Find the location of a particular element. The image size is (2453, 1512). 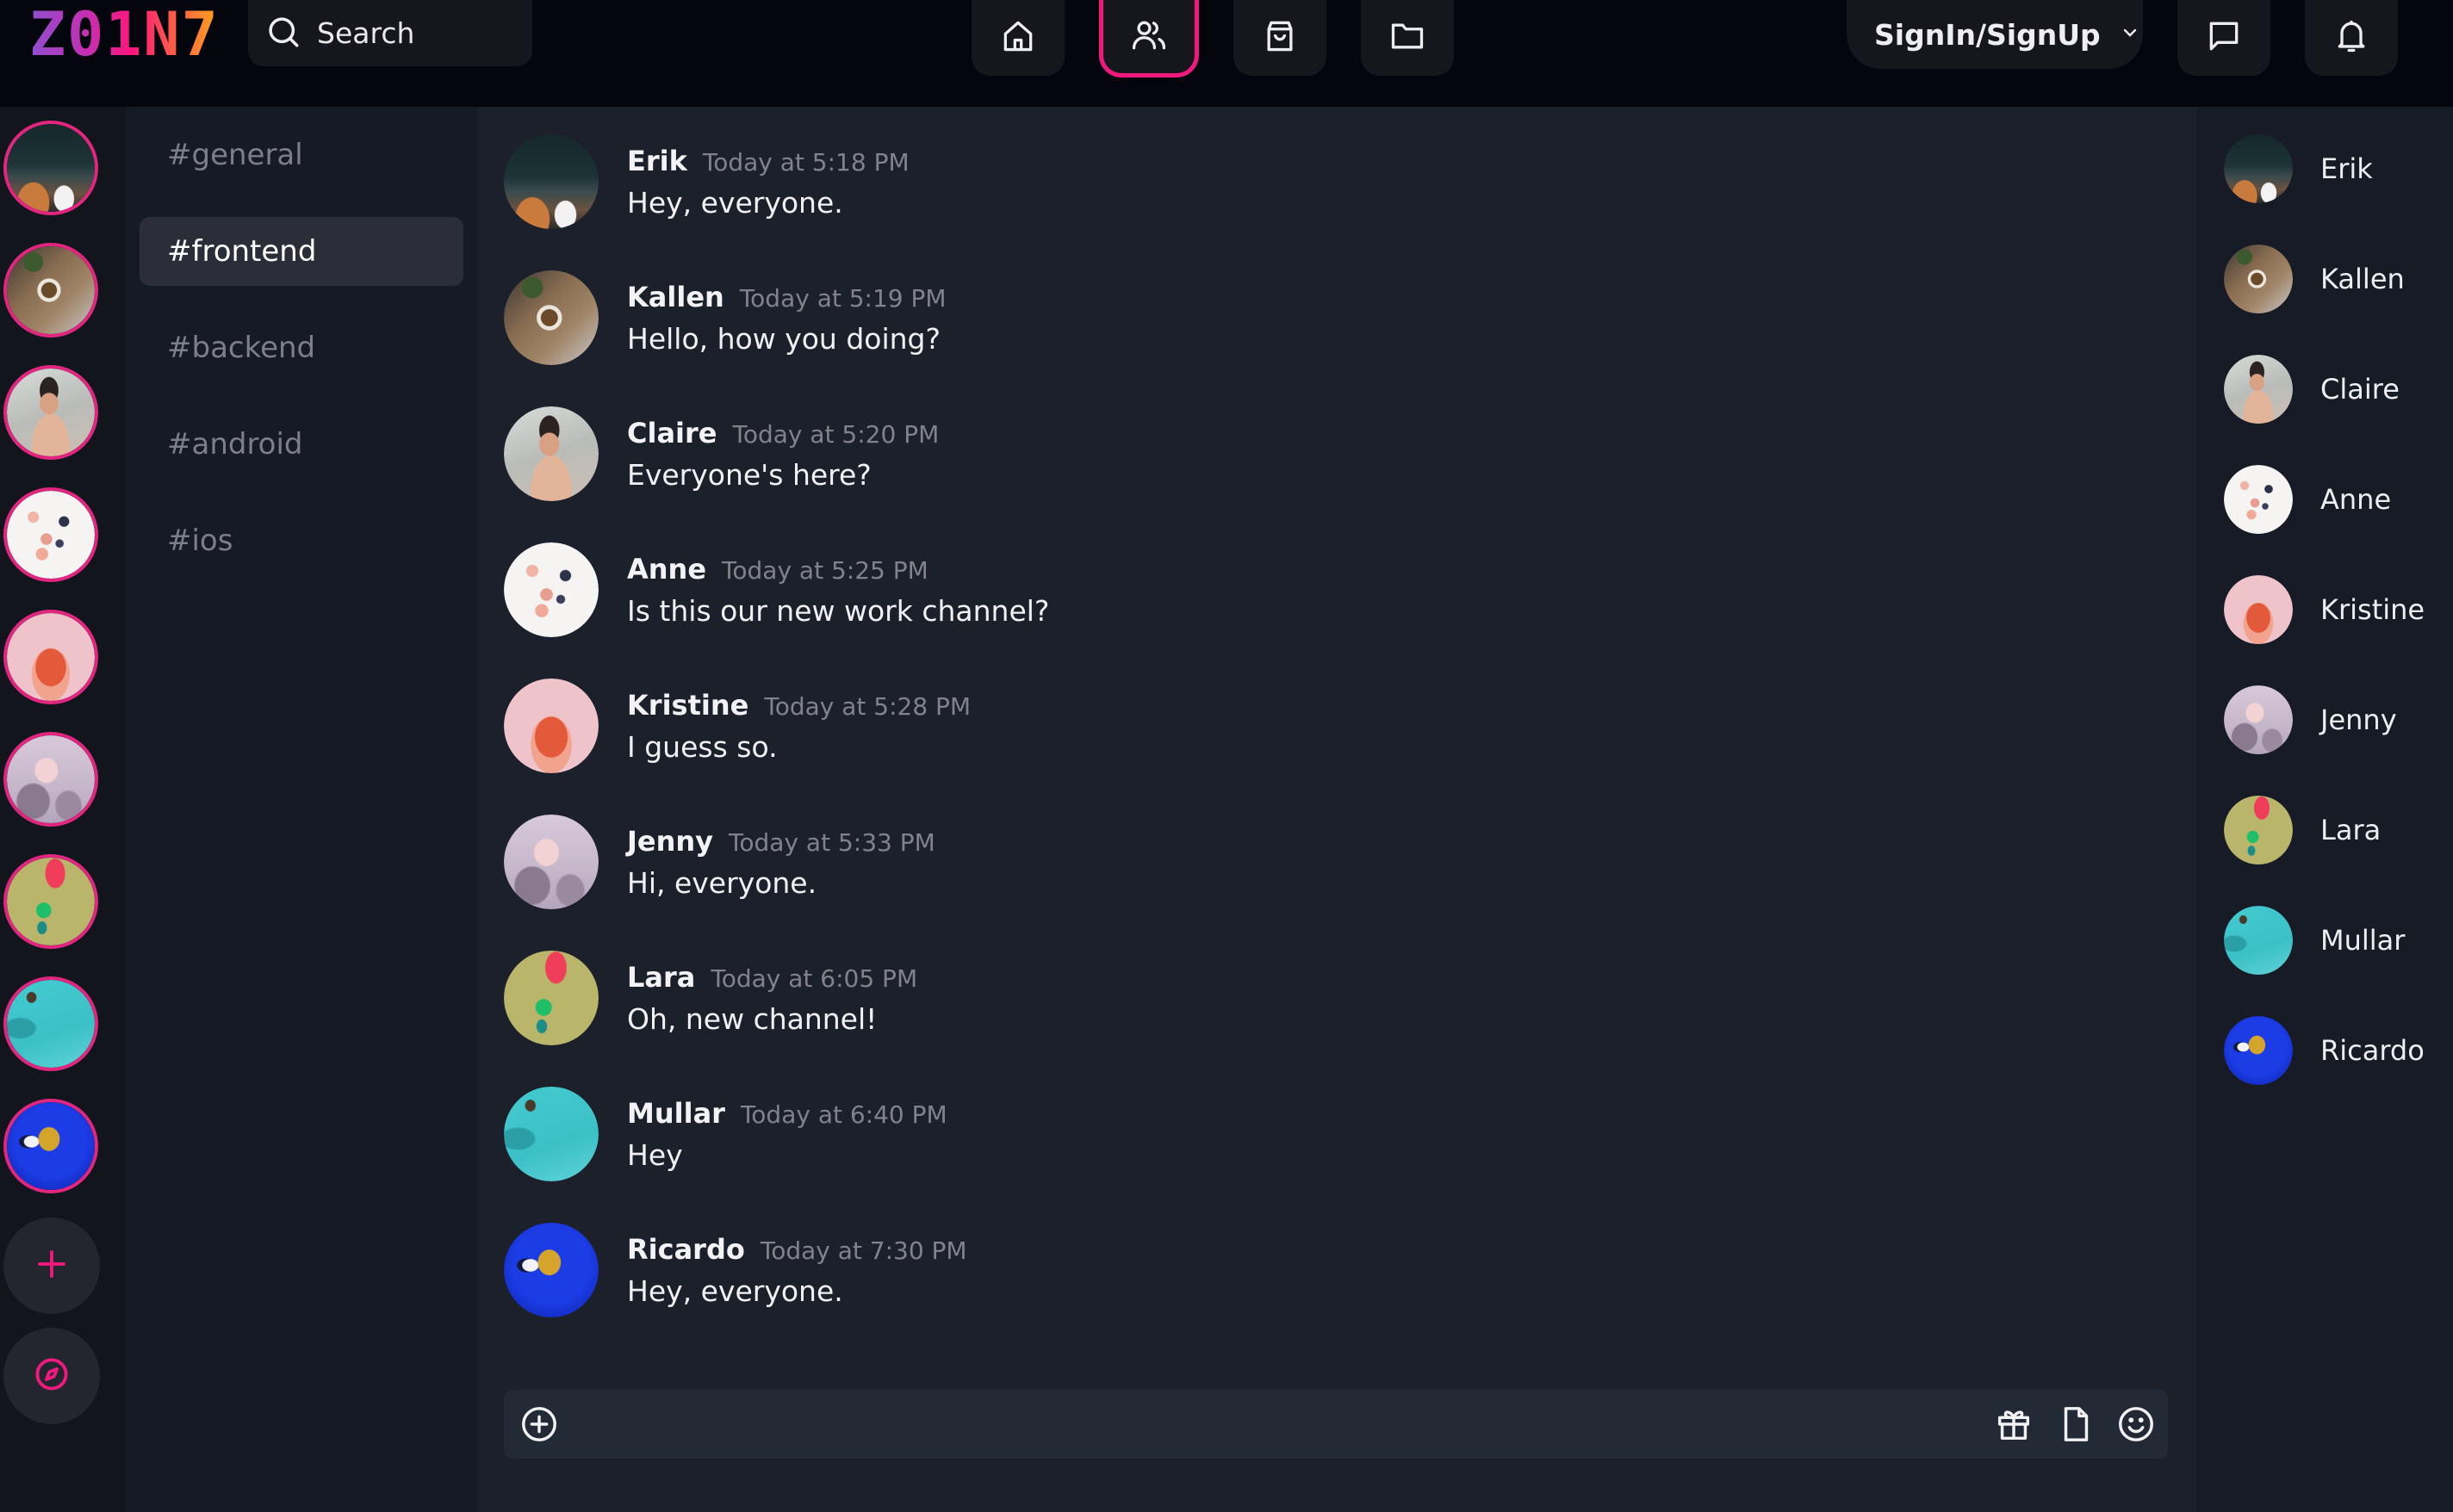

member-item: Jenny is located at coordinates (2336, 719).